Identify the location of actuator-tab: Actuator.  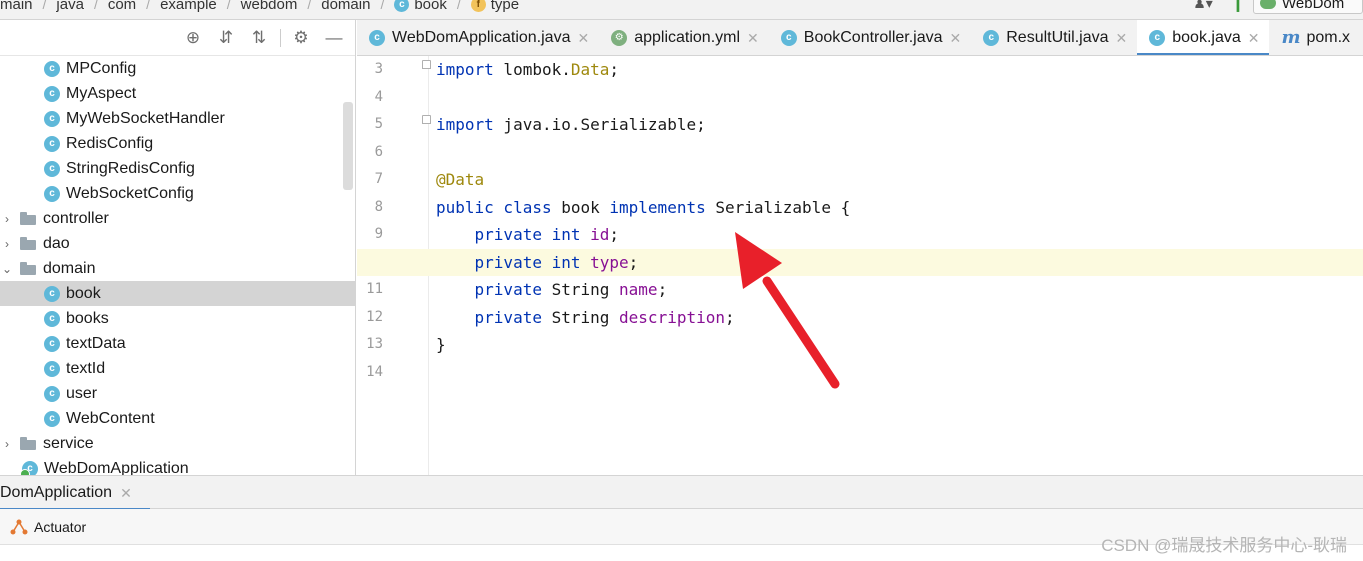
(48, 527).